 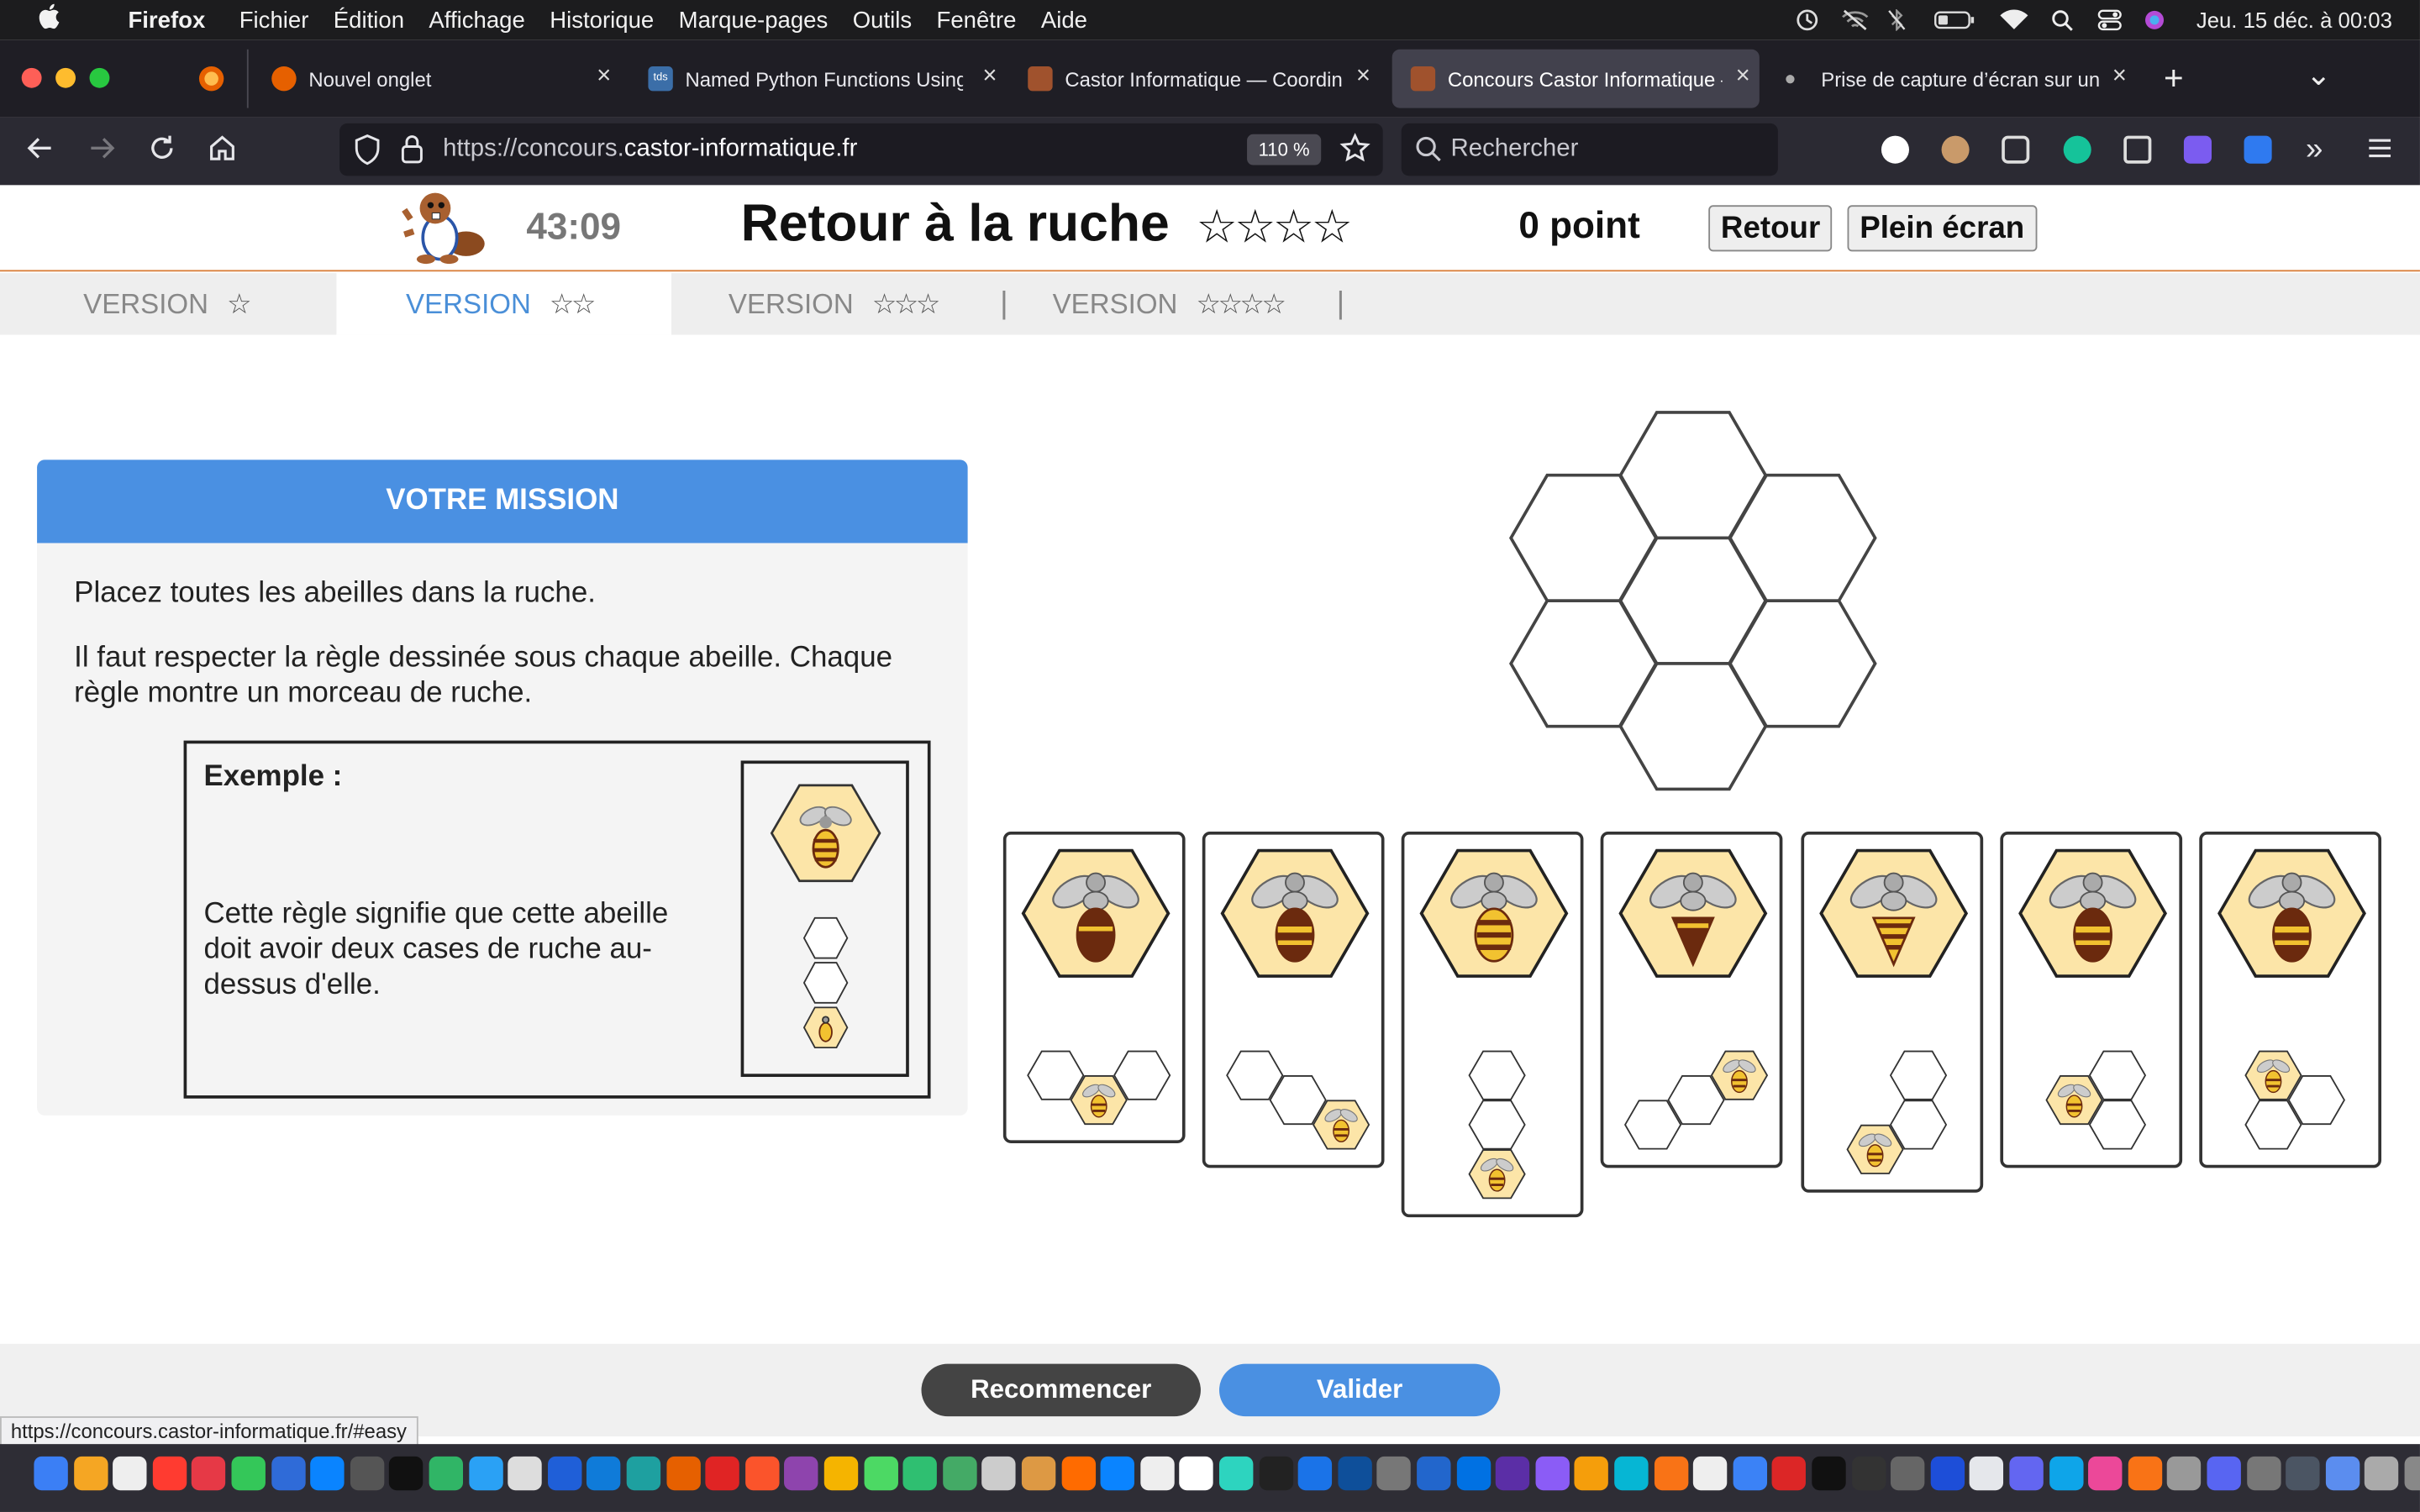 I want to click on forward-arrow-icon, so click(x=102, y=152).